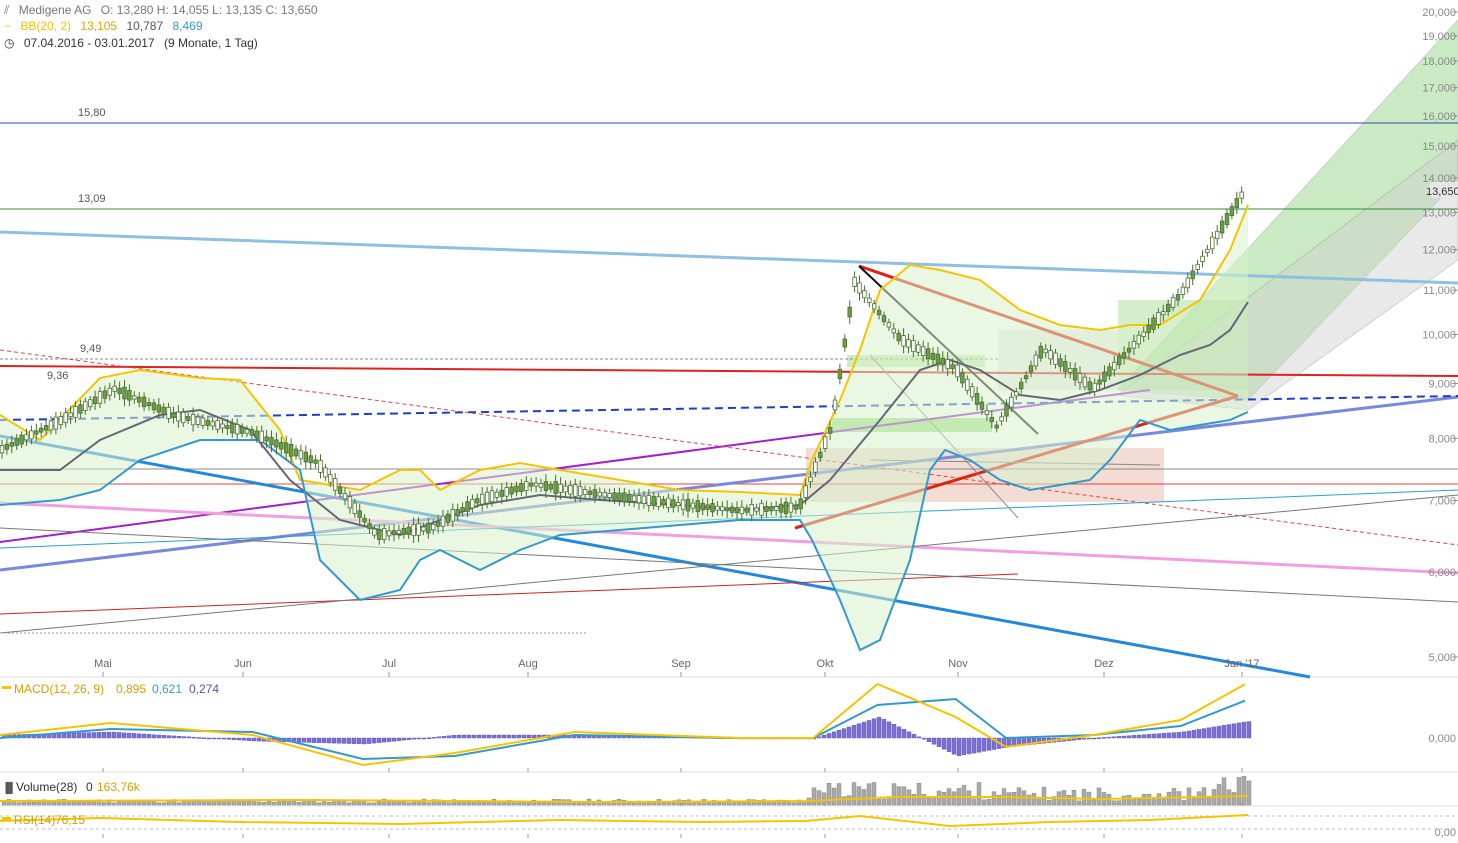  Describe the element at coordinates (89, 787) in the screenshot. I see `volume-value-1: 0` at that location.